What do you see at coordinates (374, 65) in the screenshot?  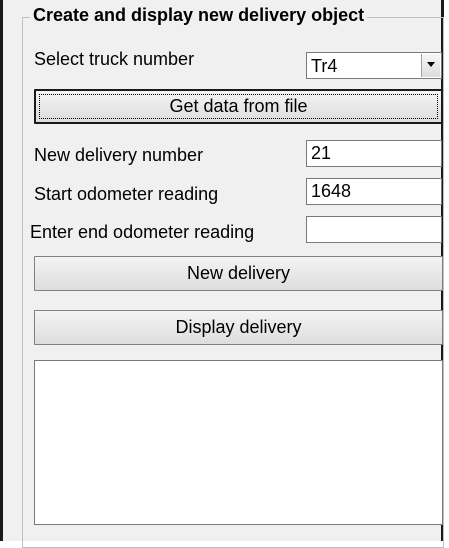 I see `truck-number-select: Tr4` at bounding box center [374, 65].